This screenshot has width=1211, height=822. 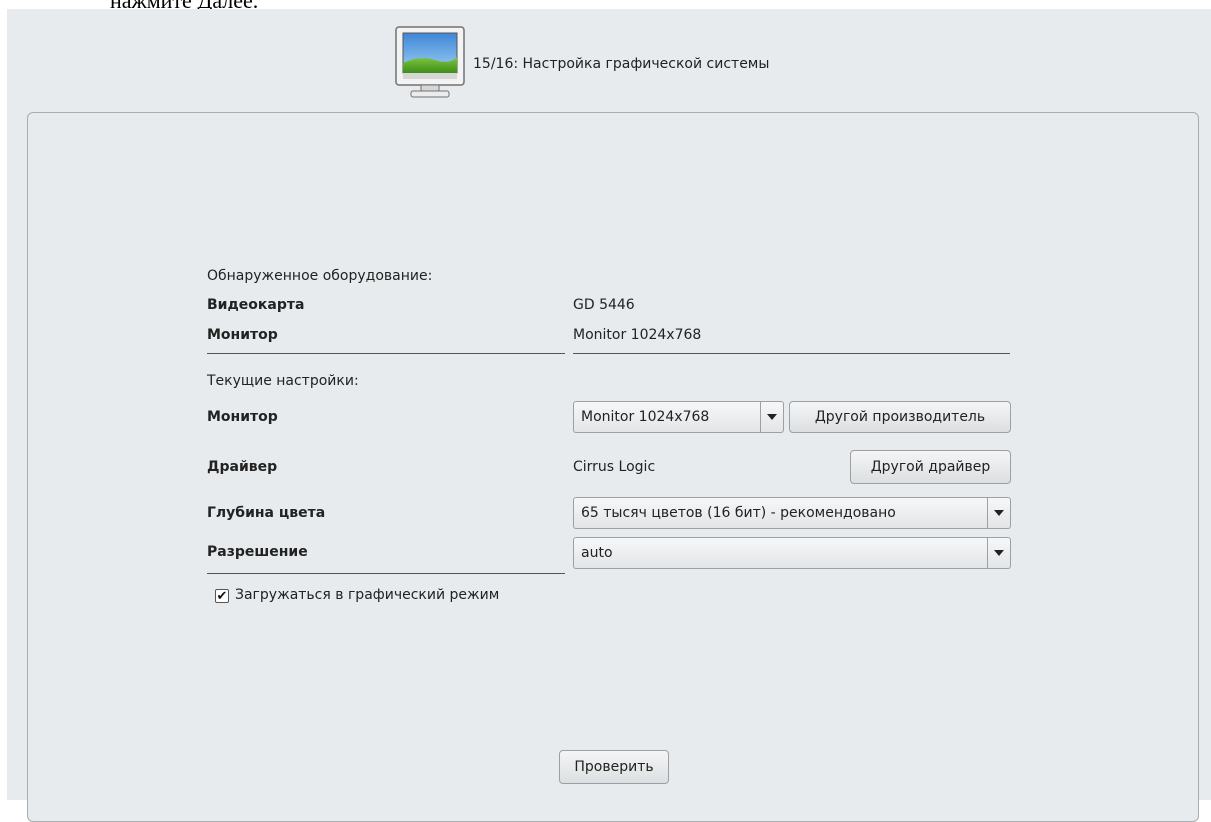 What do you see at coordinates (604, 305) in the screenshot?
I see `video-card-value: GD 5446` at bounding box center [604, 305].